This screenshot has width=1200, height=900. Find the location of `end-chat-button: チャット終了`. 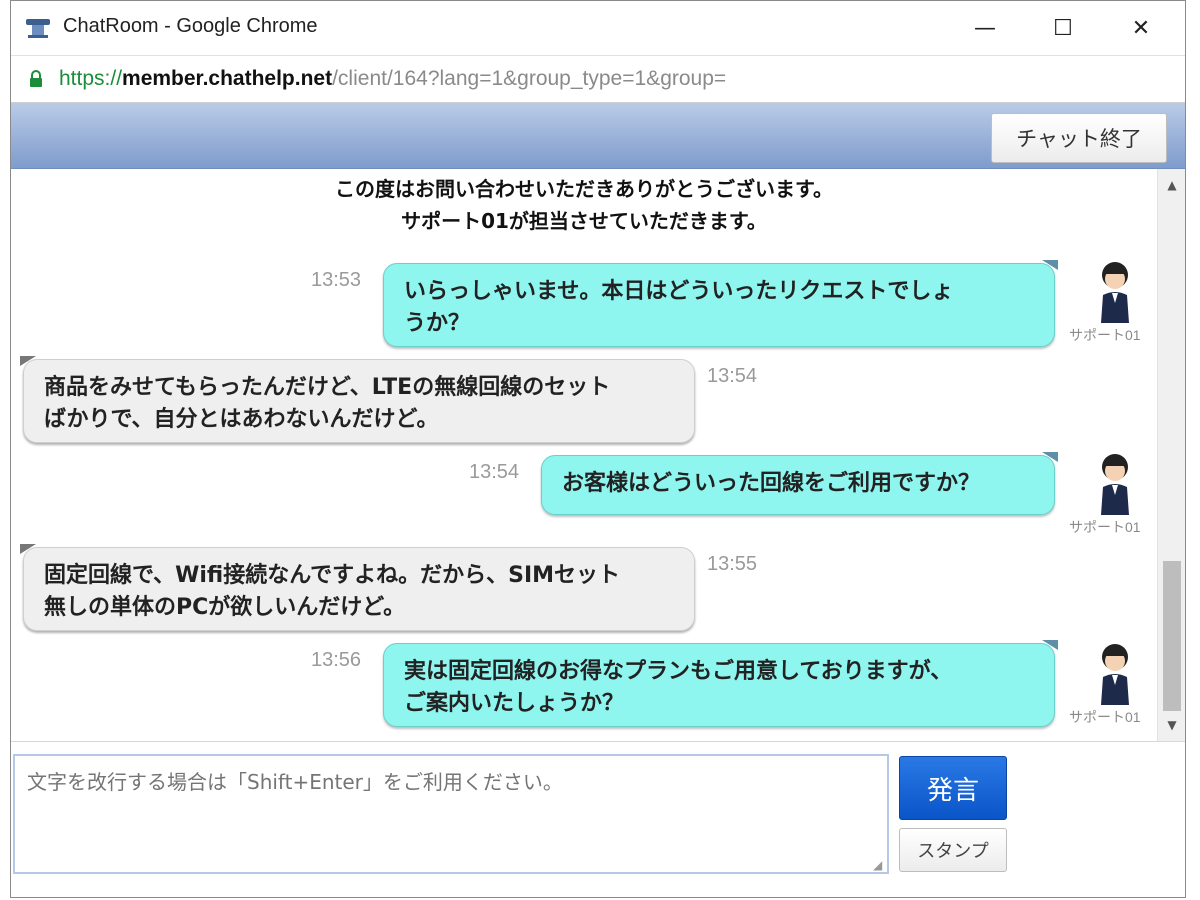

end-chat-button: チャット終了 is located at coordinates (1079, 138).